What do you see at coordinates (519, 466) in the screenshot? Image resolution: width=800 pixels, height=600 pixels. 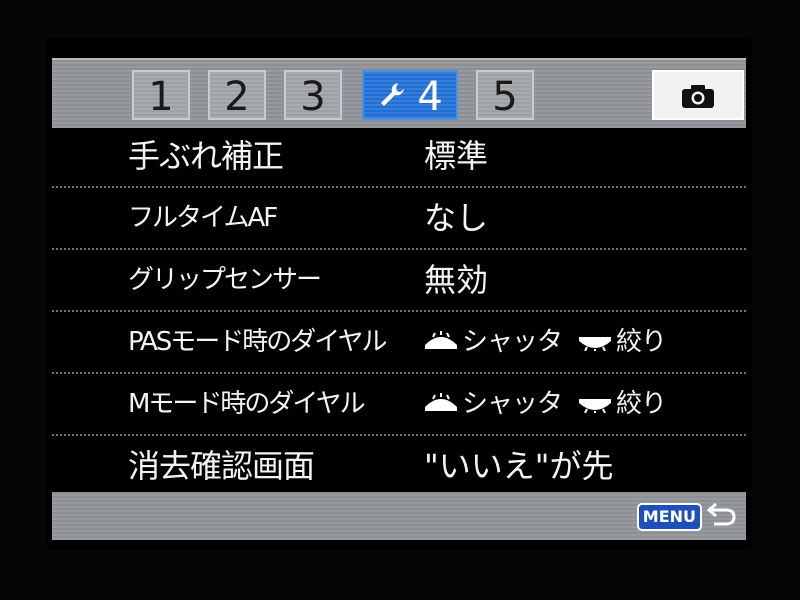 I see `menu-item-value: "いいえ"が先` at bounding box center [519, 466].